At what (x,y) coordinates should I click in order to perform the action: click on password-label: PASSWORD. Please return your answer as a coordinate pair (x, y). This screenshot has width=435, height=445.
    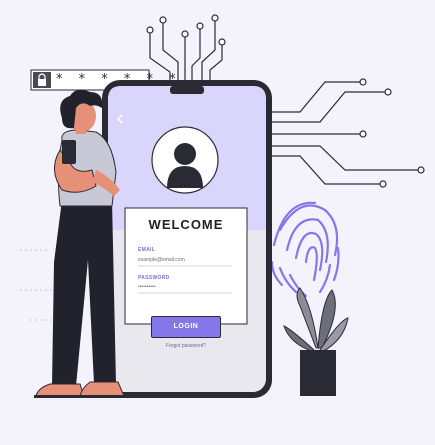
    Looking at the image, I should click on (154, 278).